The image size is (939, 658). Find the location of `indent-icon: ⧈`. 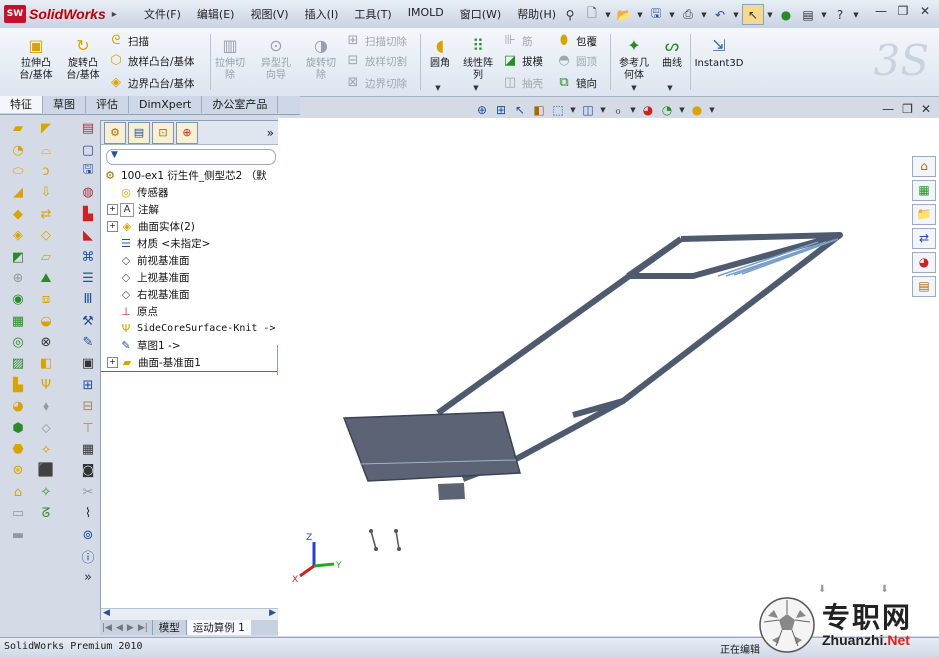

indent-icon: ⧈ is located at coordinates (46, 299).